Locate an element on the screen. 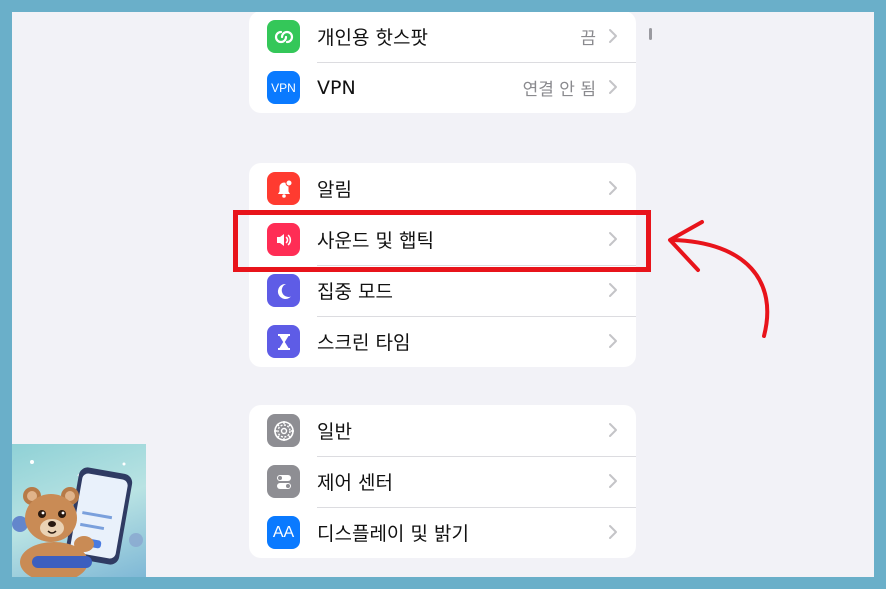  settings-group-connectivity: 개인용 핫스팟 끔 VPN VPN 연결 안 됨 is located at coordinates (442, 62).